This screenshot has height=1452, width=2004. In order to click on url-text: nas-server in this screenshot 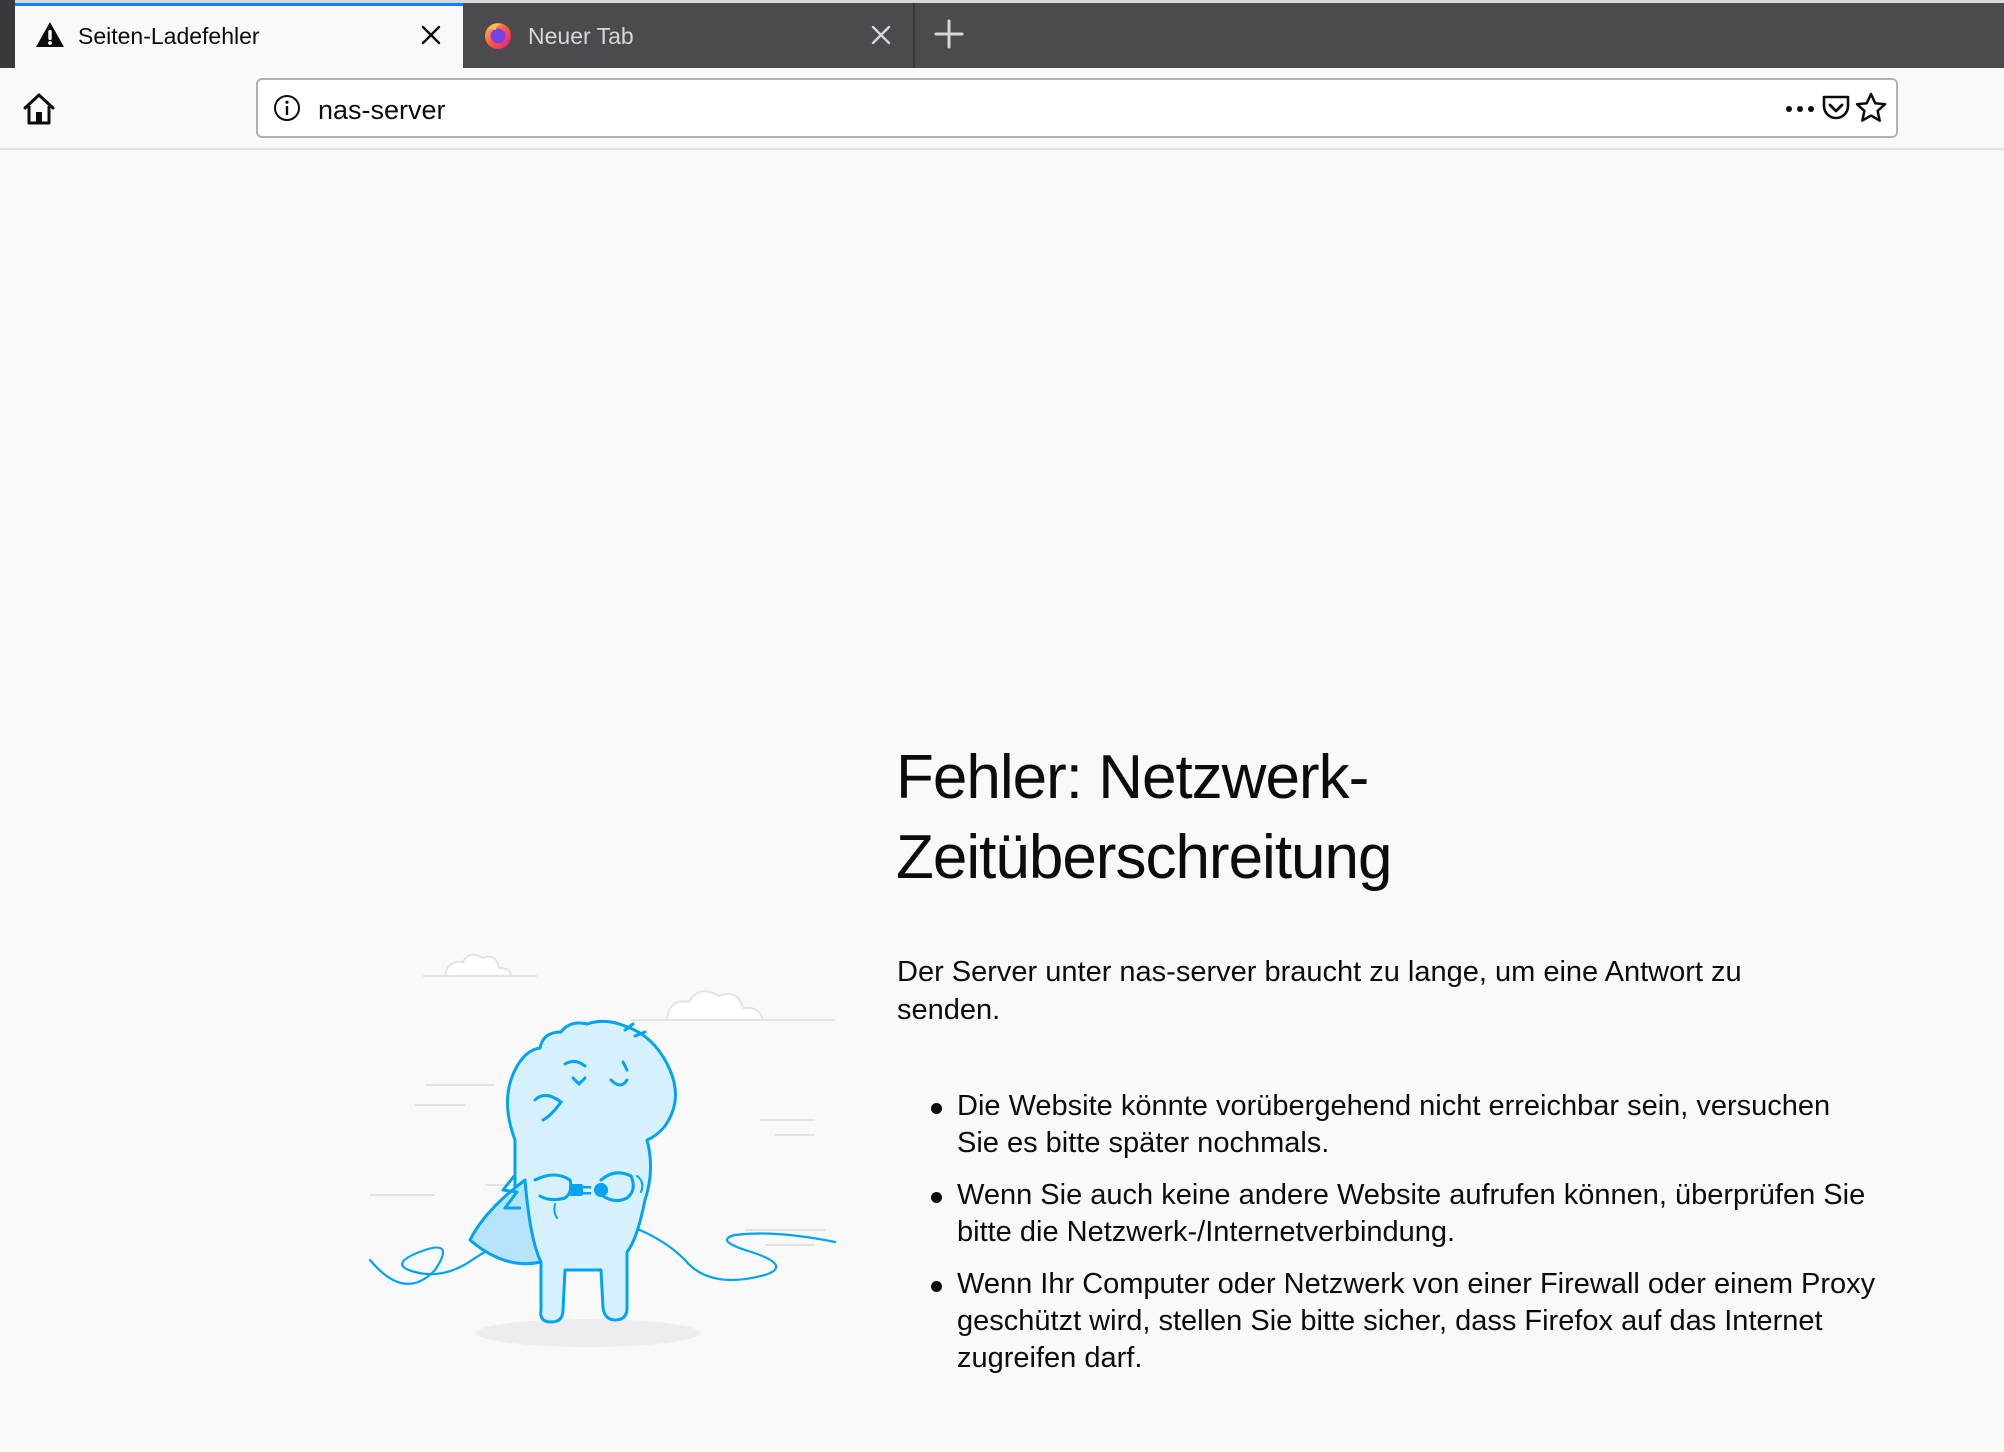, I will do `click(382, 110)`.